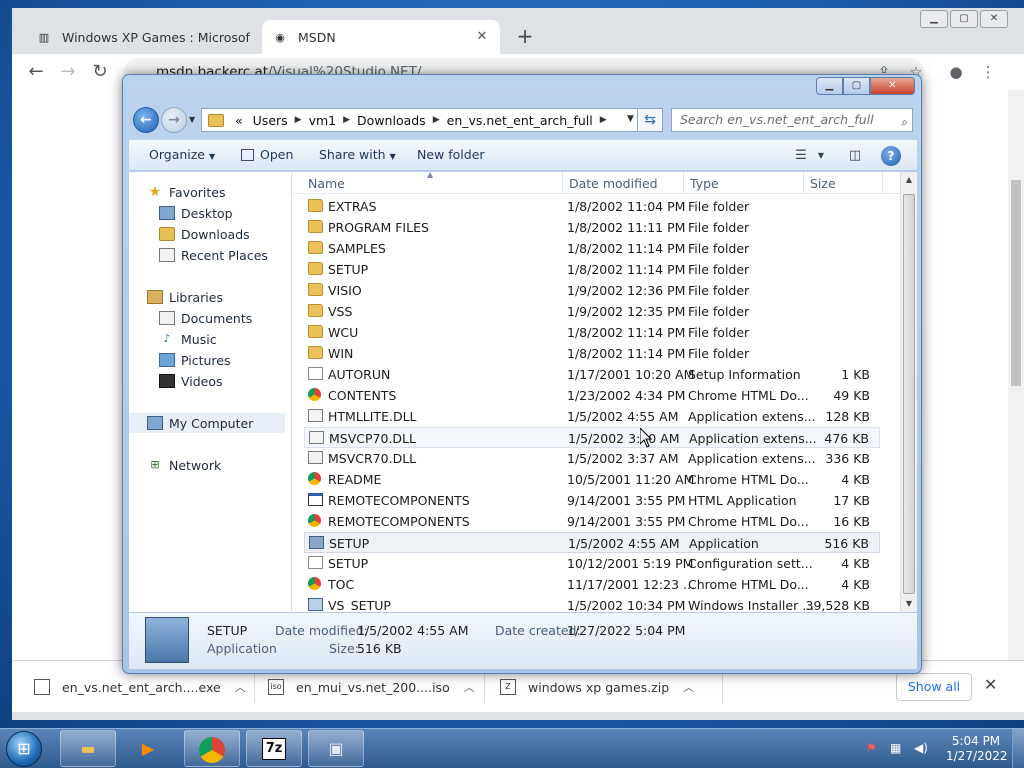  I want to click on profile-avatar-icon: ●, so click(956, 72).